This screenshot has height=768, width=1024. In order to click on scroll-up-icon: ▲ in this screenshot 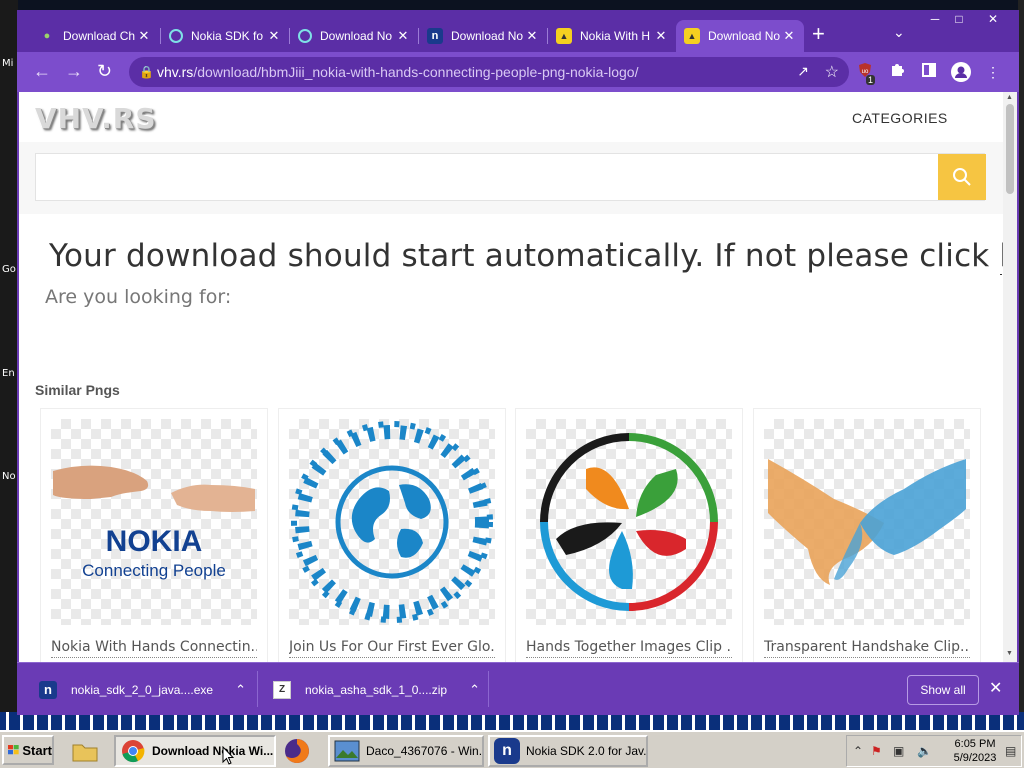, I will do `click(1009, 97)`.